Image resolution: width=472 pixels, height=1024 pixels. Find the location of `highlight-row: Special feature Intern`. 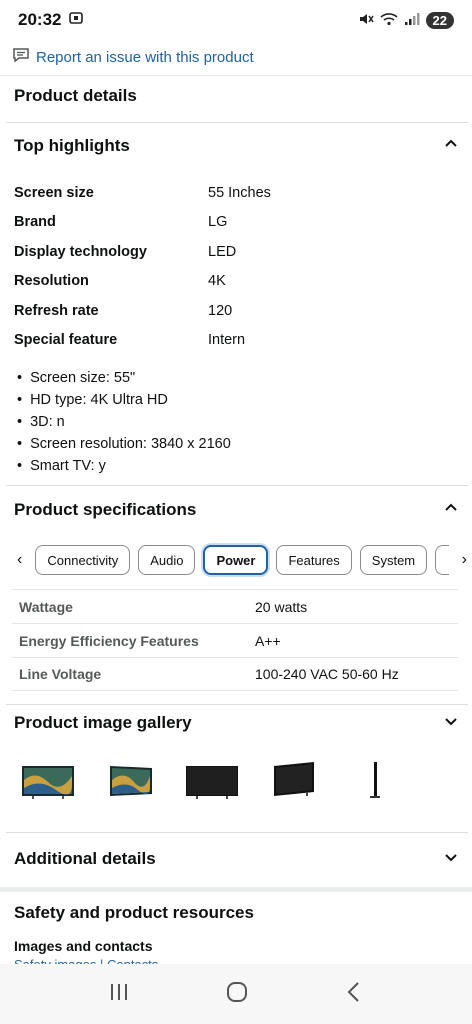

highlight-row: Special feature Intern is located at coordinates (236, 341).